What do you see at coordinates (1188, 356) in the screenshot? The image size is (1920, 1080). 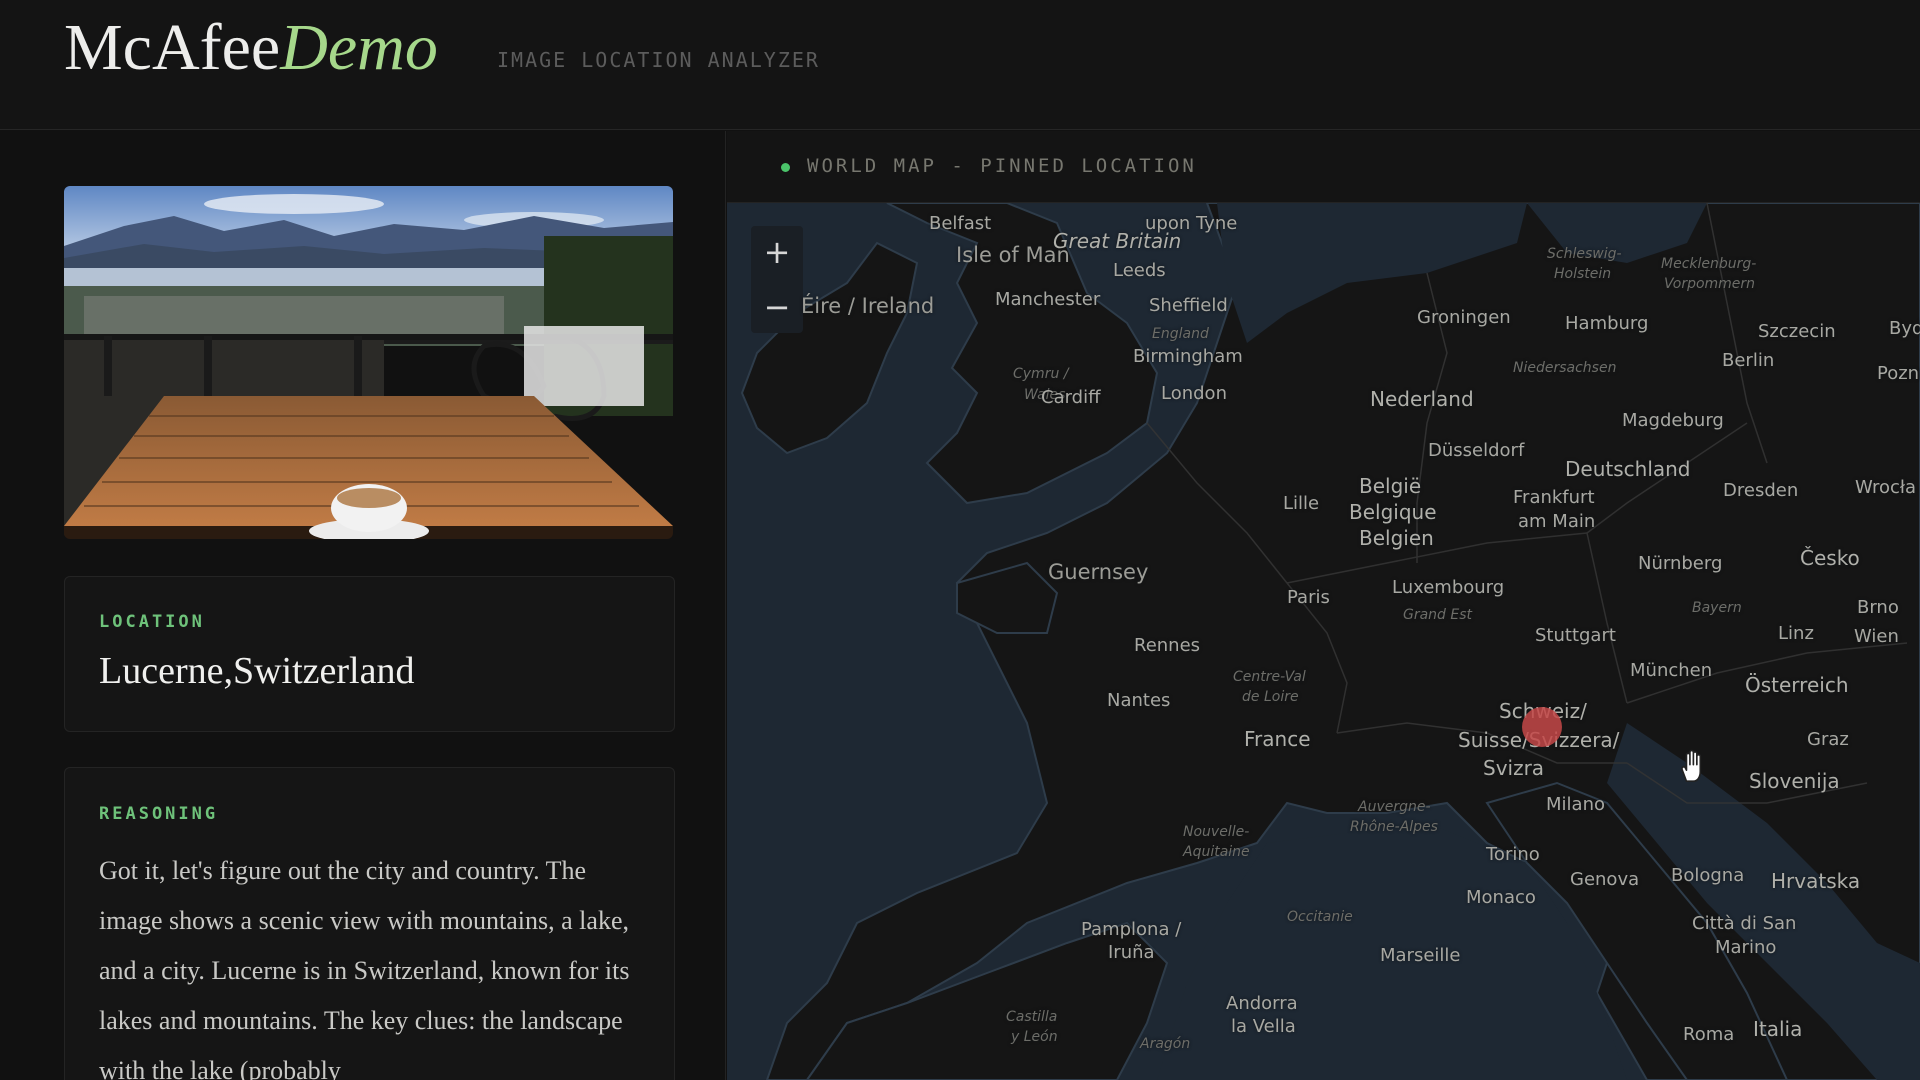 I see `map-label: Birmingham` at bounding box center [1188, 356].